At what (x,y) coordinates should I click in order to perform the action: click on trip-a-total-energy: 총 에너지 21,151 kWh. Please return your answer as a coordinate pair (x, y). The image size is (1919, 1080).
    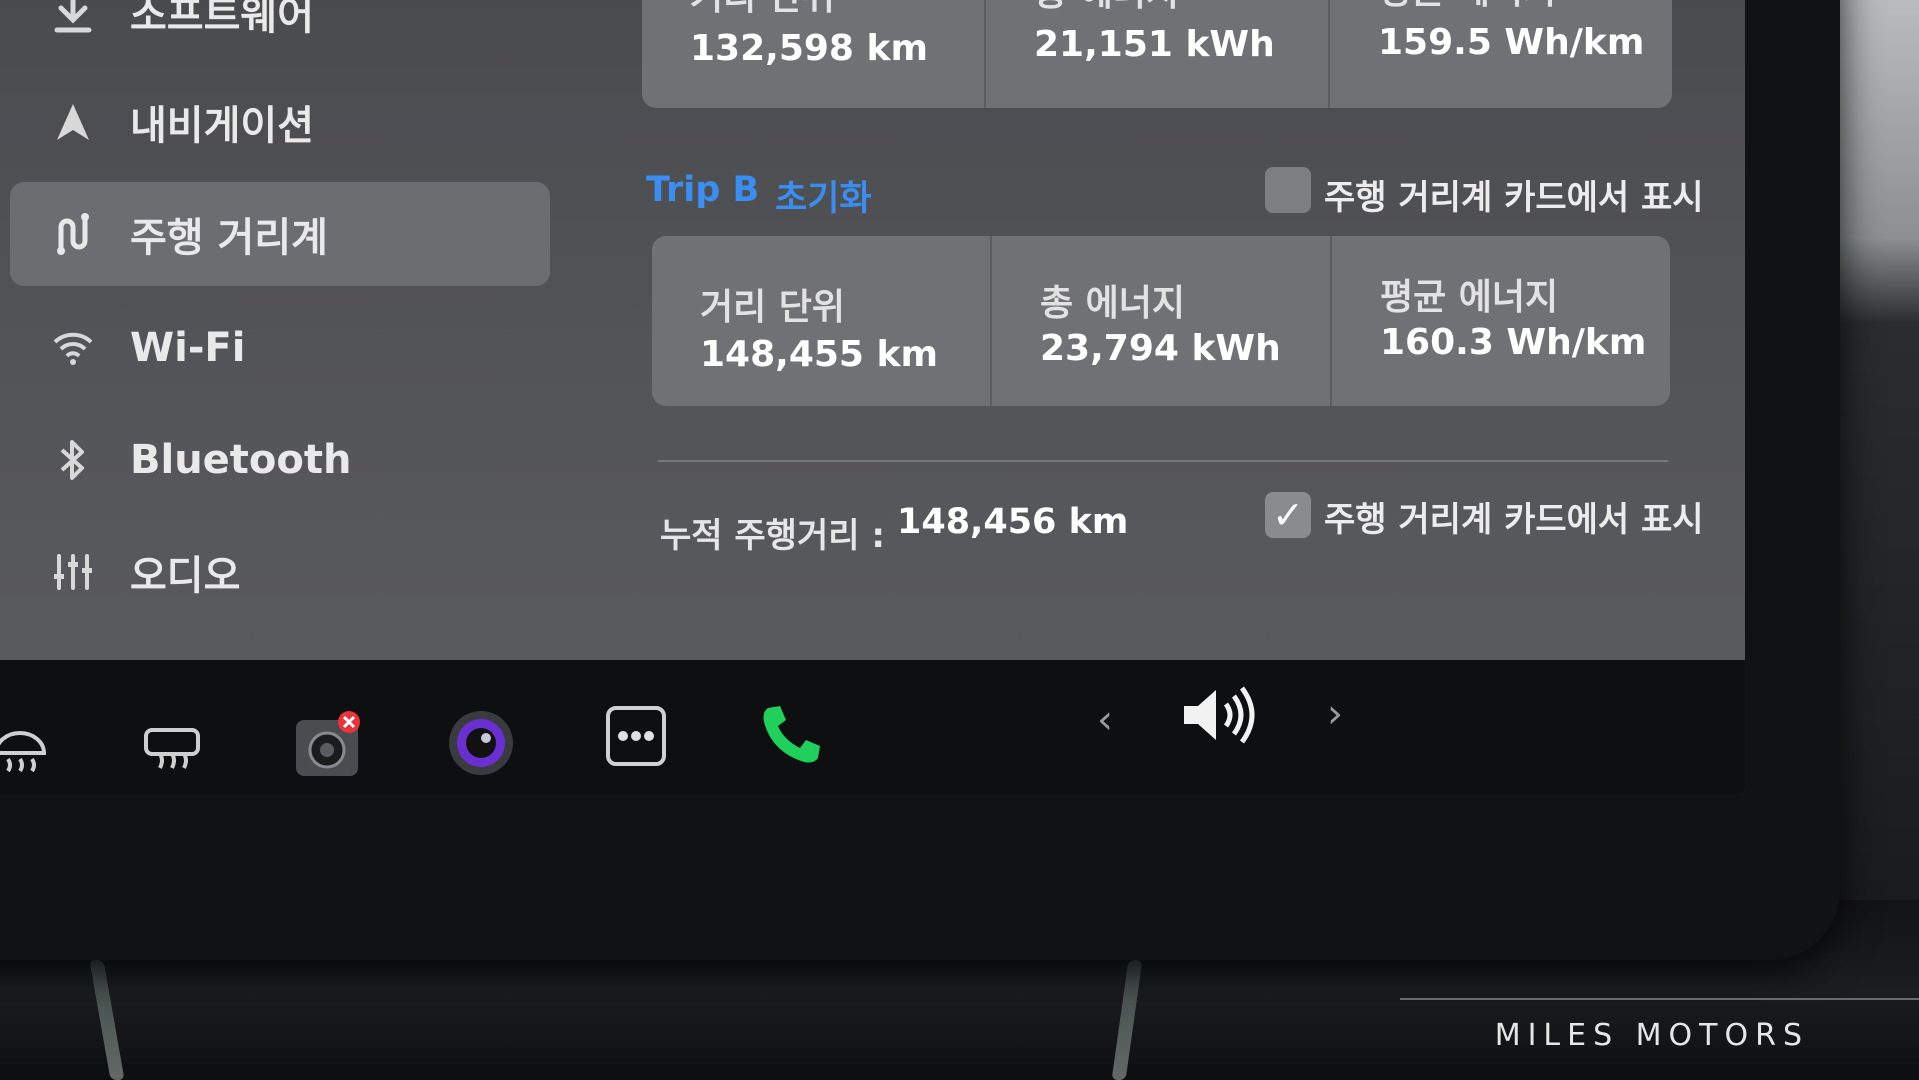
    Looking at the image, I should click on (1158, 54).